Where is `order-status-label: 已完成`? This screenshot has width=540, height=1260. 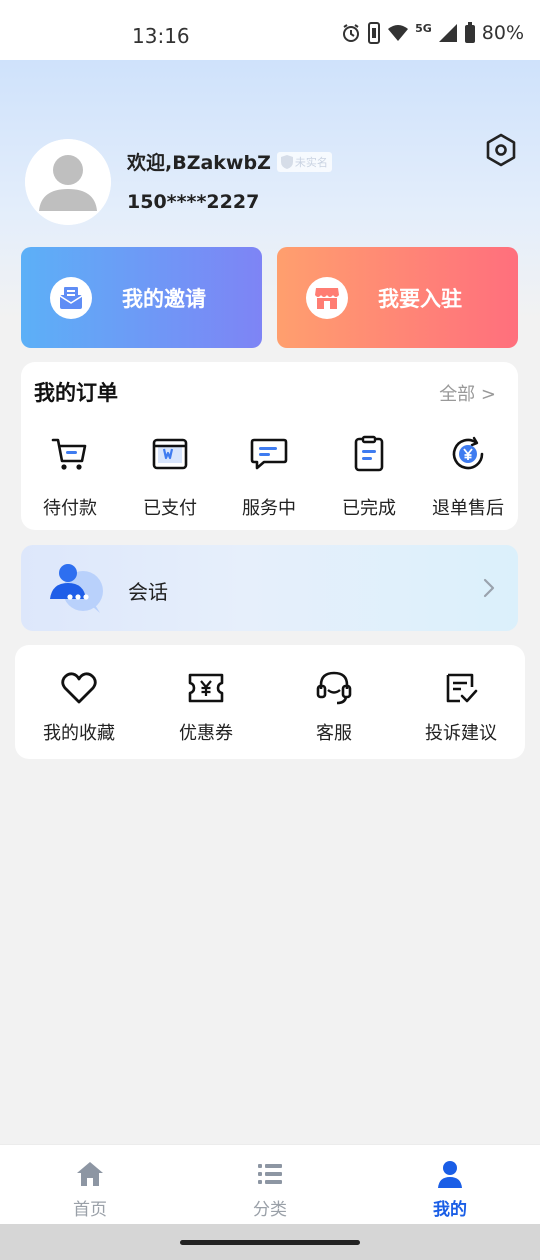 order-status-label: 已完成 is located at coordinates (369, 508).